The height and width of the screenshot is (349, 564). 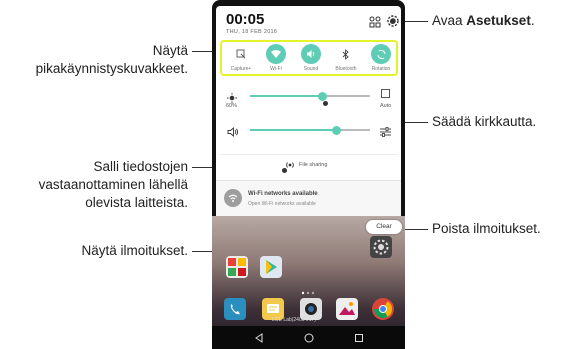 I want to click on capture-plus-icon, so click(x=241, y=54).